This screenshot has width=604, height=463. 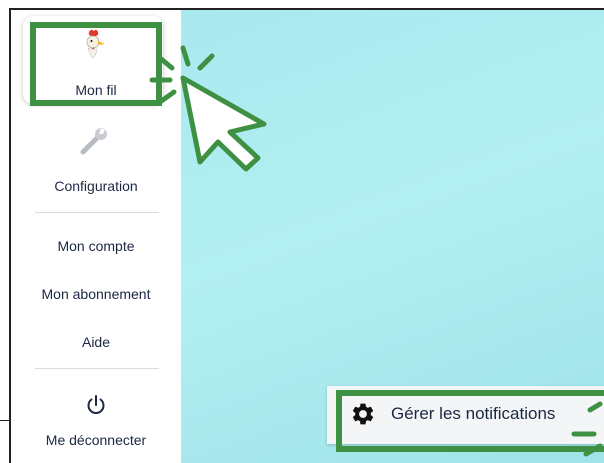 I want to click on sidebar-item-configuration: Configuration, so click(x=96, y=186).